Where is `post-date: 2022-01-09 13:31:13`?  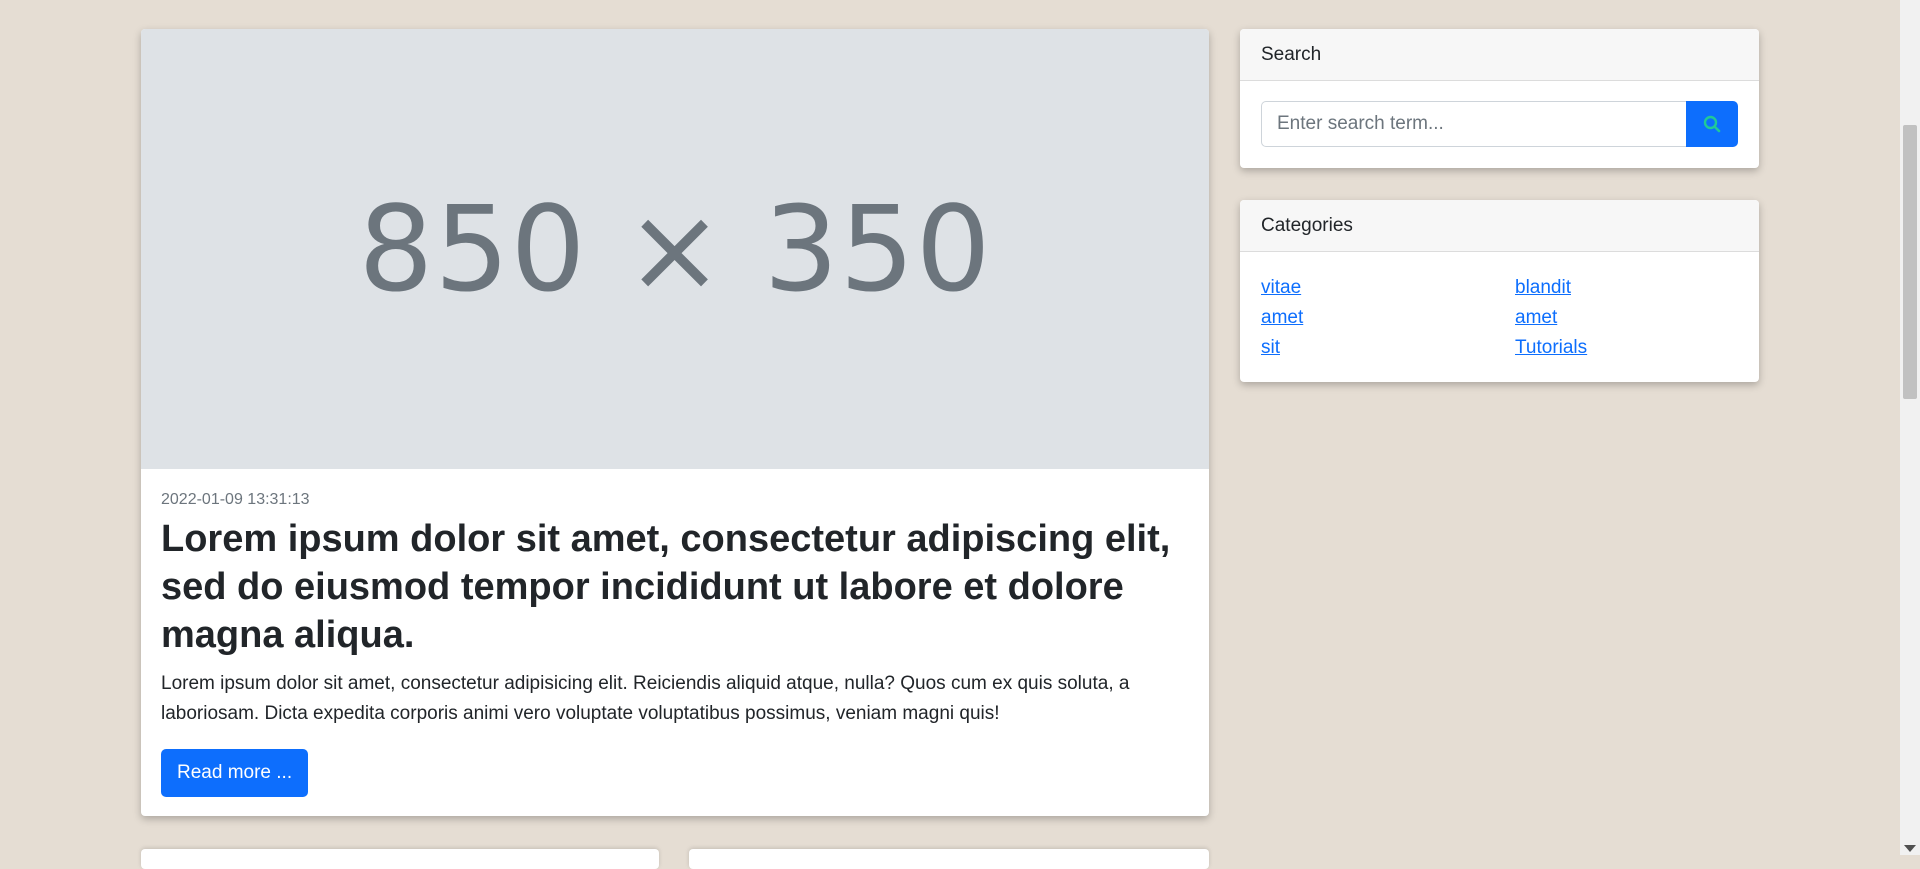
post-date: 2022-01-09 13:31:13 is located at coordinates (235, 499).